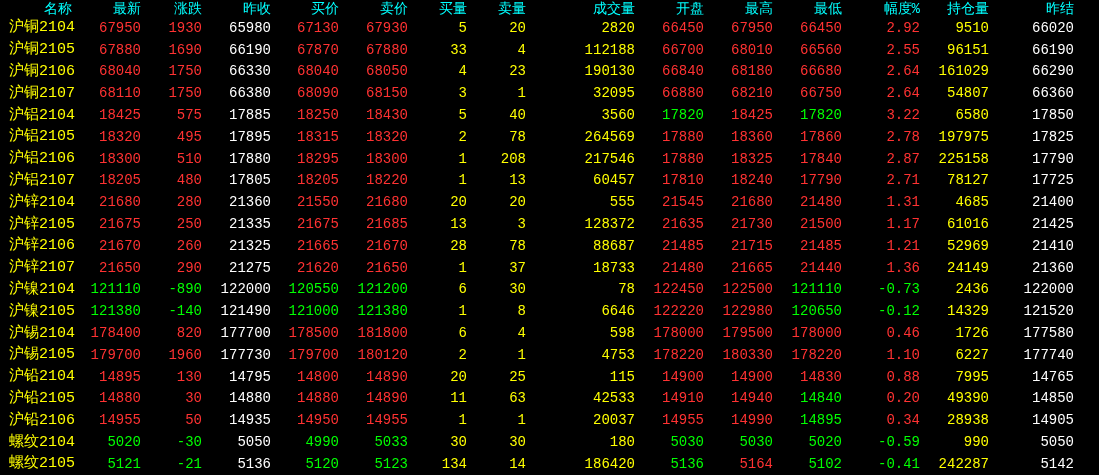 This screenshot has width=1099, height=475. Describe the element at coordinates (1053, 27) in the screenshot. I see `table-cell: 66020` at that location.